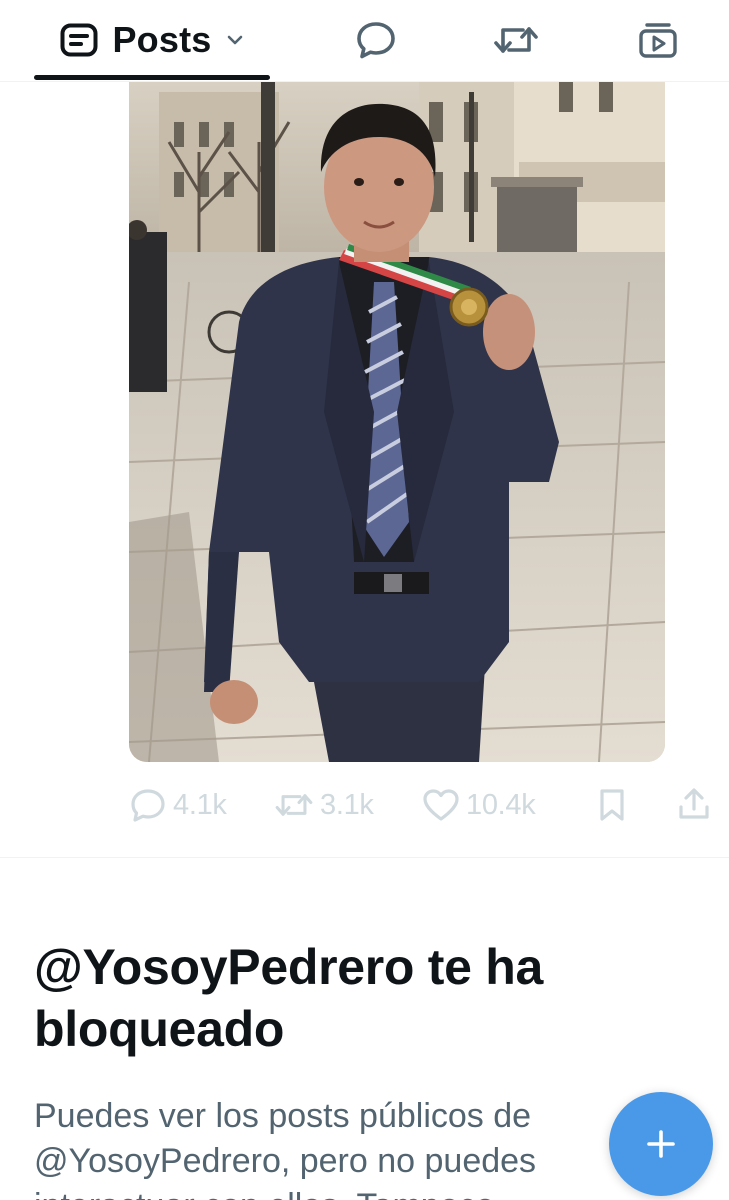 This screenshot has width=729, height=1200. I want to click on share-icon, so click(694, 805).